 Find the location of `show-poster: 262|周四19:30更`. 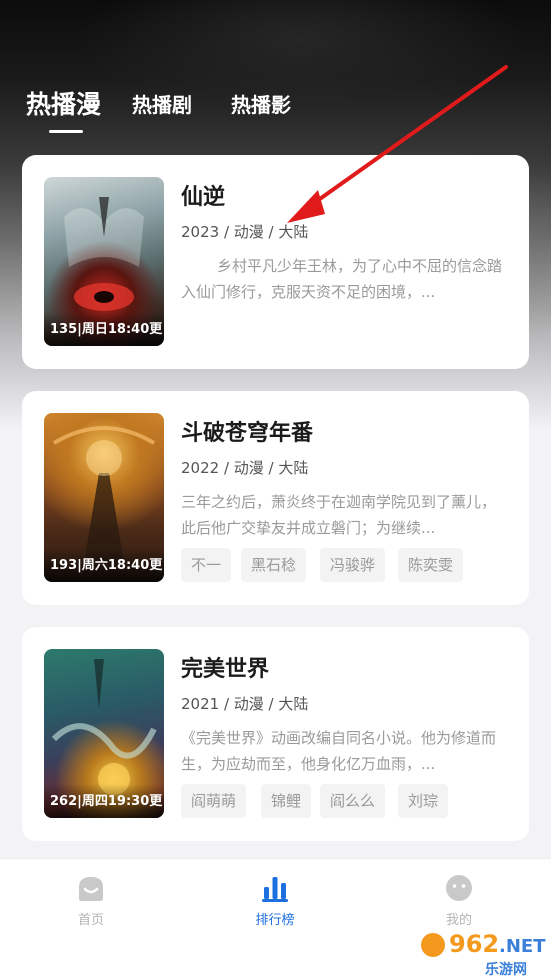

show-poster: 262|周四19:30更 is located at coordinates (104, 733).